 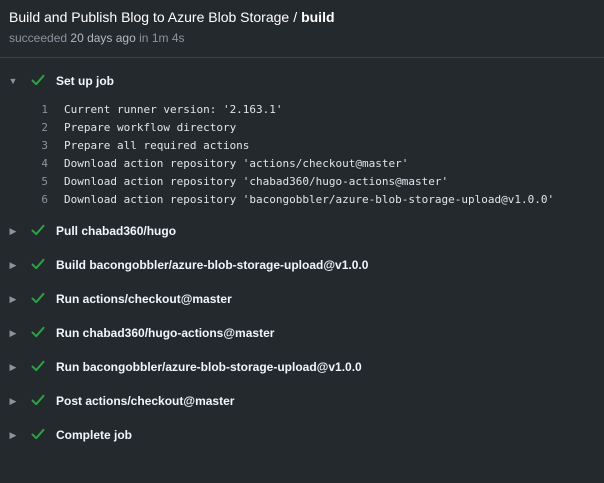 I want to click on line-number: 5, so click(x=39, y=182).